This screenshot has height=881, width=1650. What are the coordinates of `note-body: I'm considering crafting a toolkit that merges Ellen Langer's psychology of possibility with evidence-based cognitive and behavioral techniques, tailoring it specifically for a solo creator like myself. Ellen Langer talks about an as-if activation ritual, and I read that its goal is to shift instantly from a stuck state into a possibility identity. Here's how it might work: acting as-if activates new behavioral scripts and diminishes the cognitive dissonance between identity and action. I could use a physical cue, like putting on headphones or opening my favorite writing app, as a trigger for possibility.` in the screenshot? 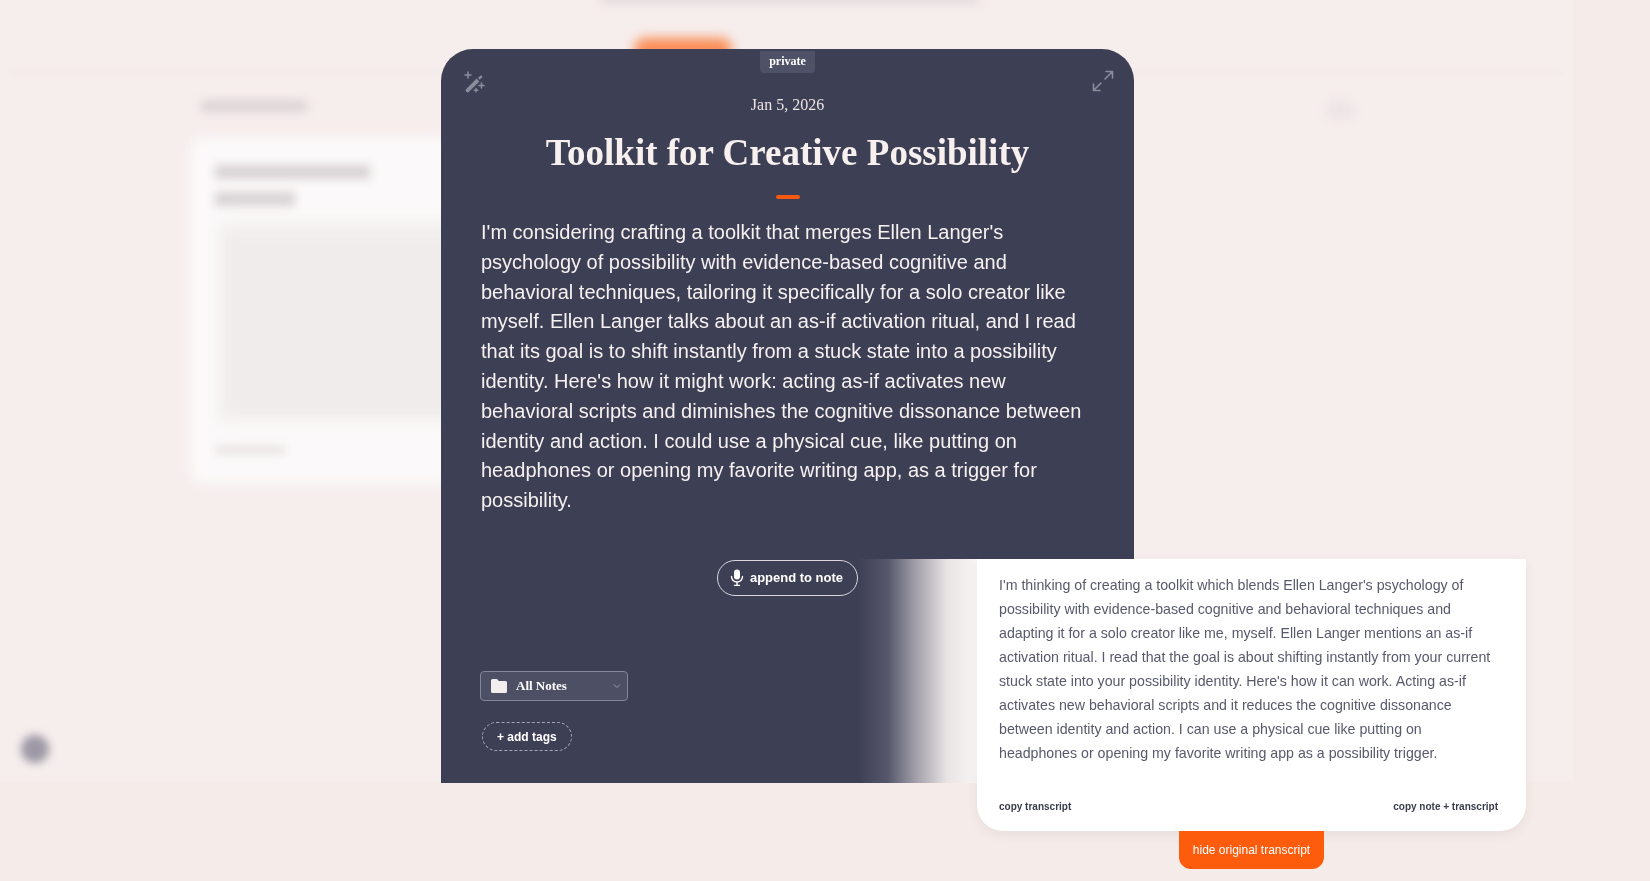 It's located at (782, 367).